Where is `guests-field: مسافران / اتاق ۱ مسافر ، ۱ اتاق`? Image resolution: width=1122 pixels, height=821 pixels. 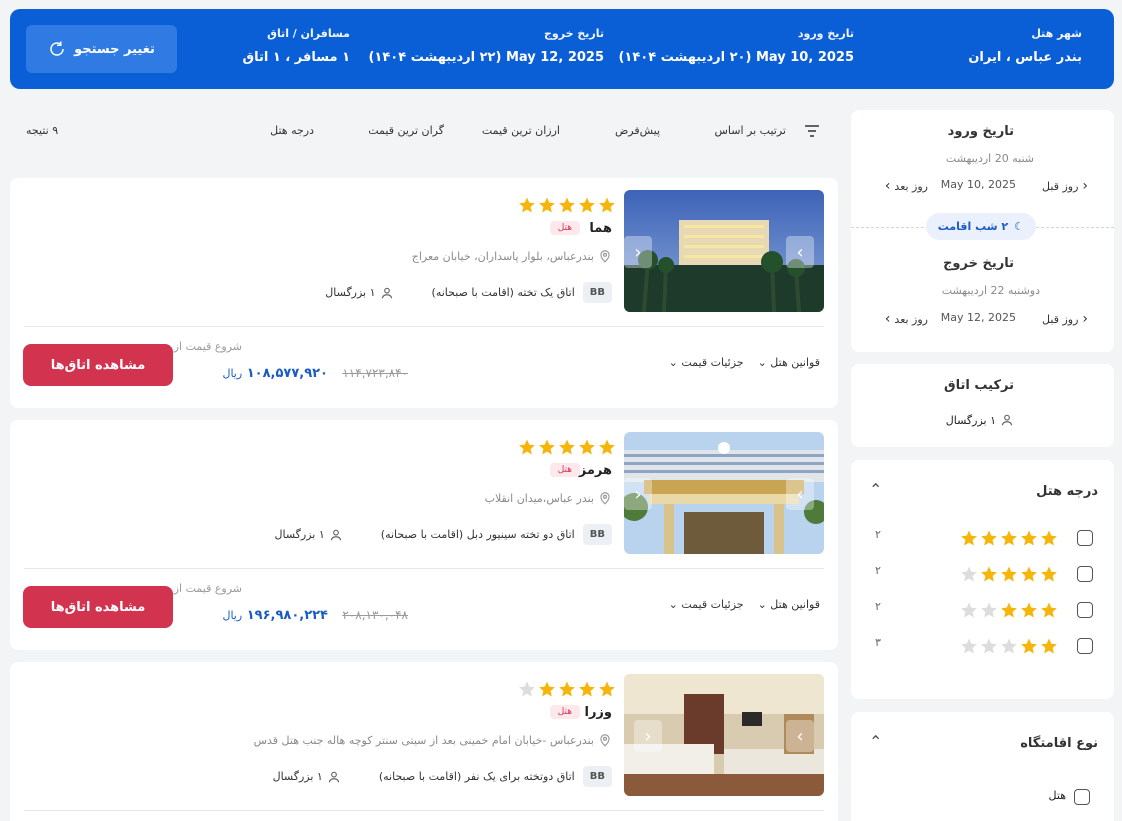 guests-field: مسافران / اتاق ۱ مسافر ، ۱ اتاق is located at coordinates (296, 46).